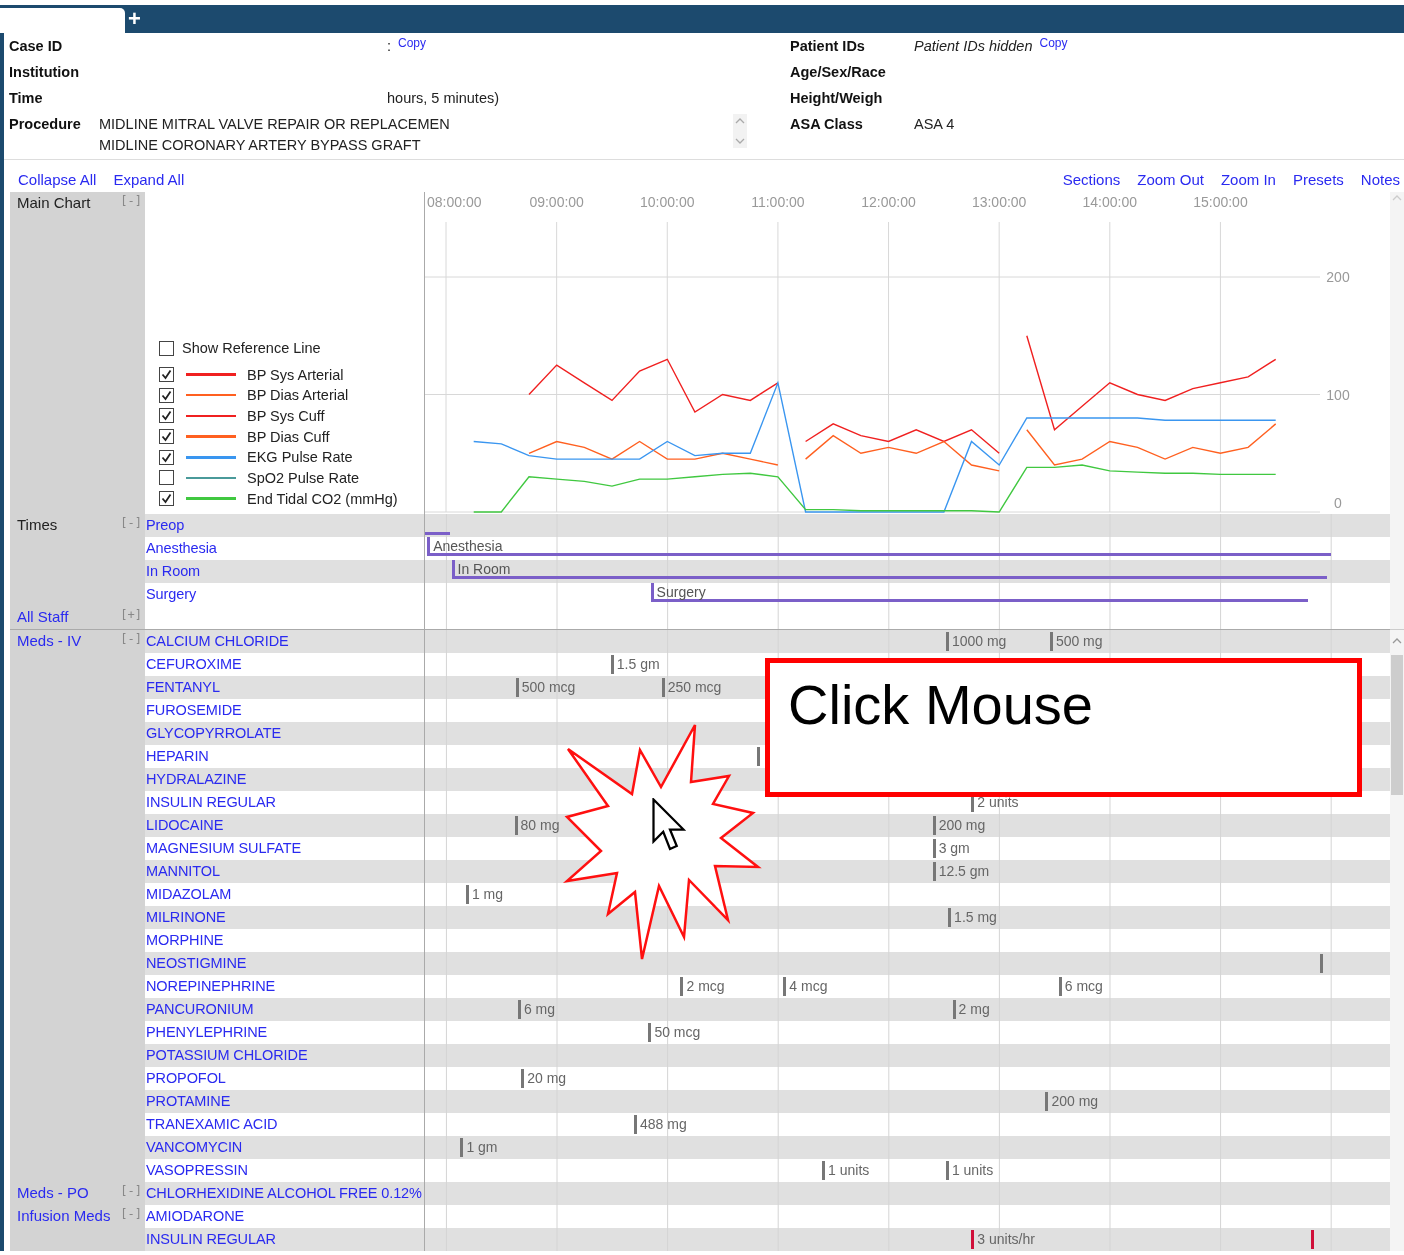  What do you see at coordinates (181, 548) in the screenshot?
I see `time-link: Anesthesia` at bounding box center [181, 548].